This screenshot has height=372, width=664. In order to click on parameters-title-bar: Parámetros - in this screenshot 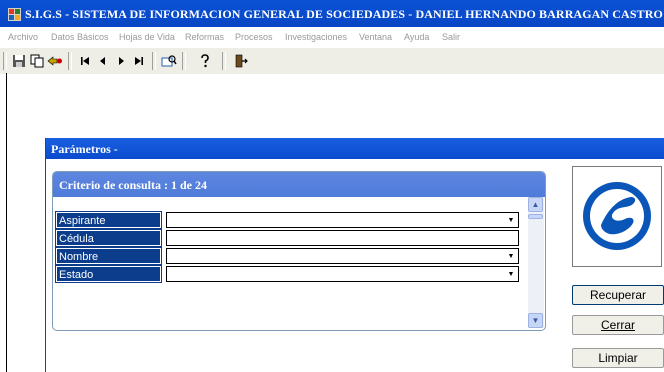, I will do `click(355, 148)`.